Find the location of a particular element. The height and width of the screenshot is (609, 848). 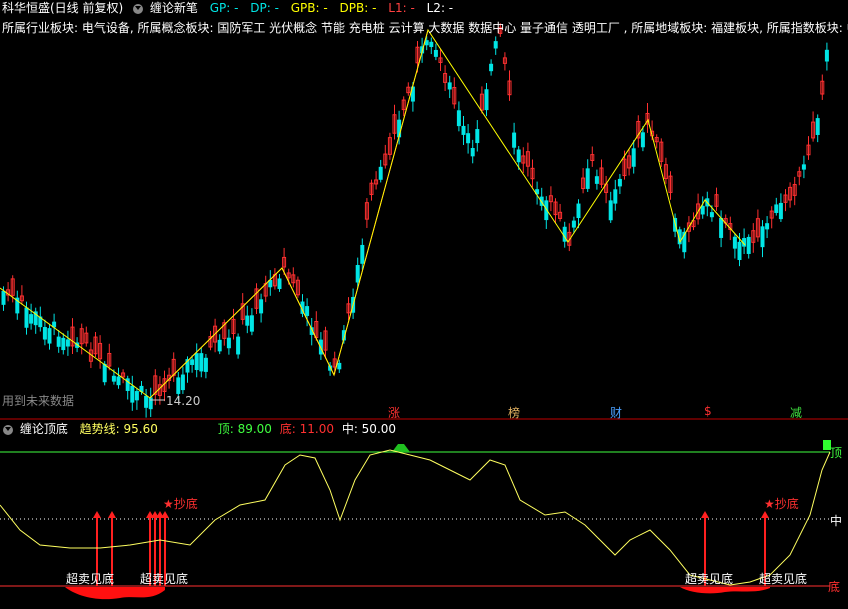

axis-bottom-label: 底 is located at coordinates (834, 587).